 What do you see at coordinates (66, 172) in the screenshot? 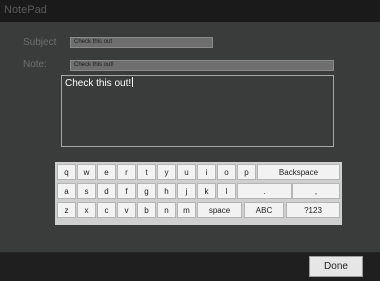
I see `key-q: q` at bounding box center [66, 172].